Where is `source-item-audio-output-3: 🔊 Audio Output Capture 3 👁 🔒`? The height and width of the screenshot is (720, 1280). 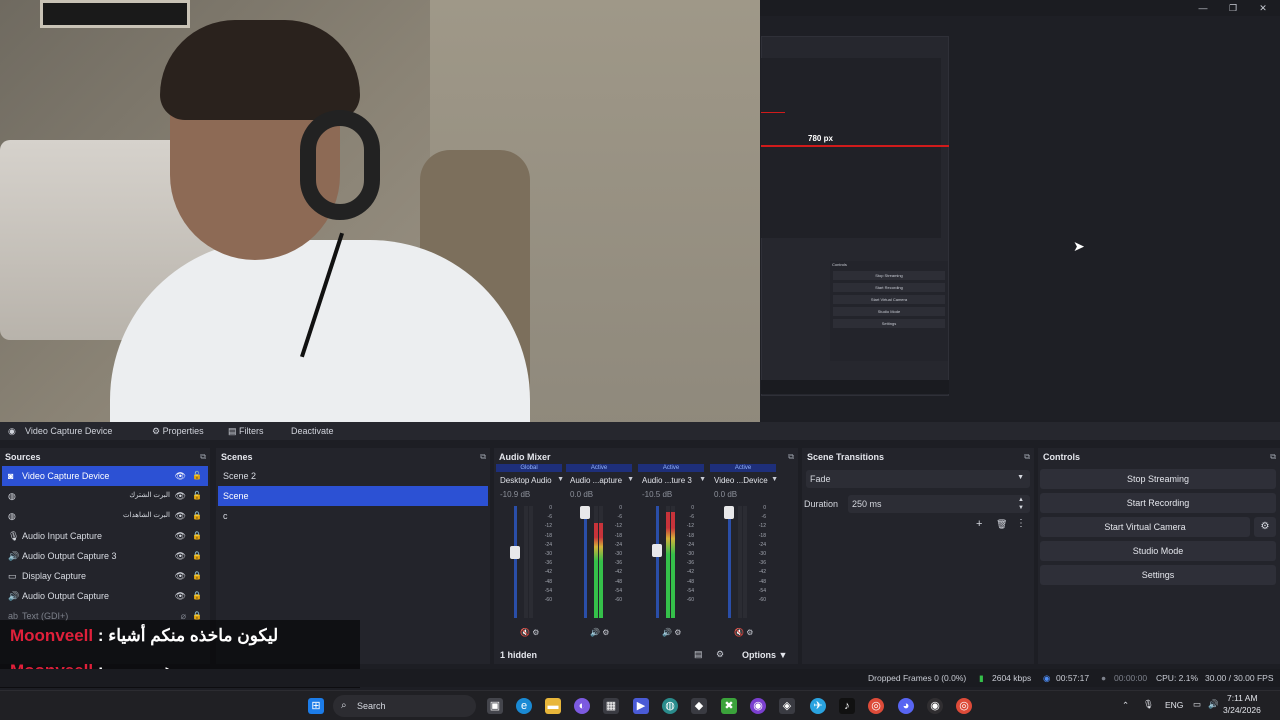
source-item-audio-output-3: 🔊 Audio Output Capture 3 👁 🔒 is located at coordinates (105, 556).